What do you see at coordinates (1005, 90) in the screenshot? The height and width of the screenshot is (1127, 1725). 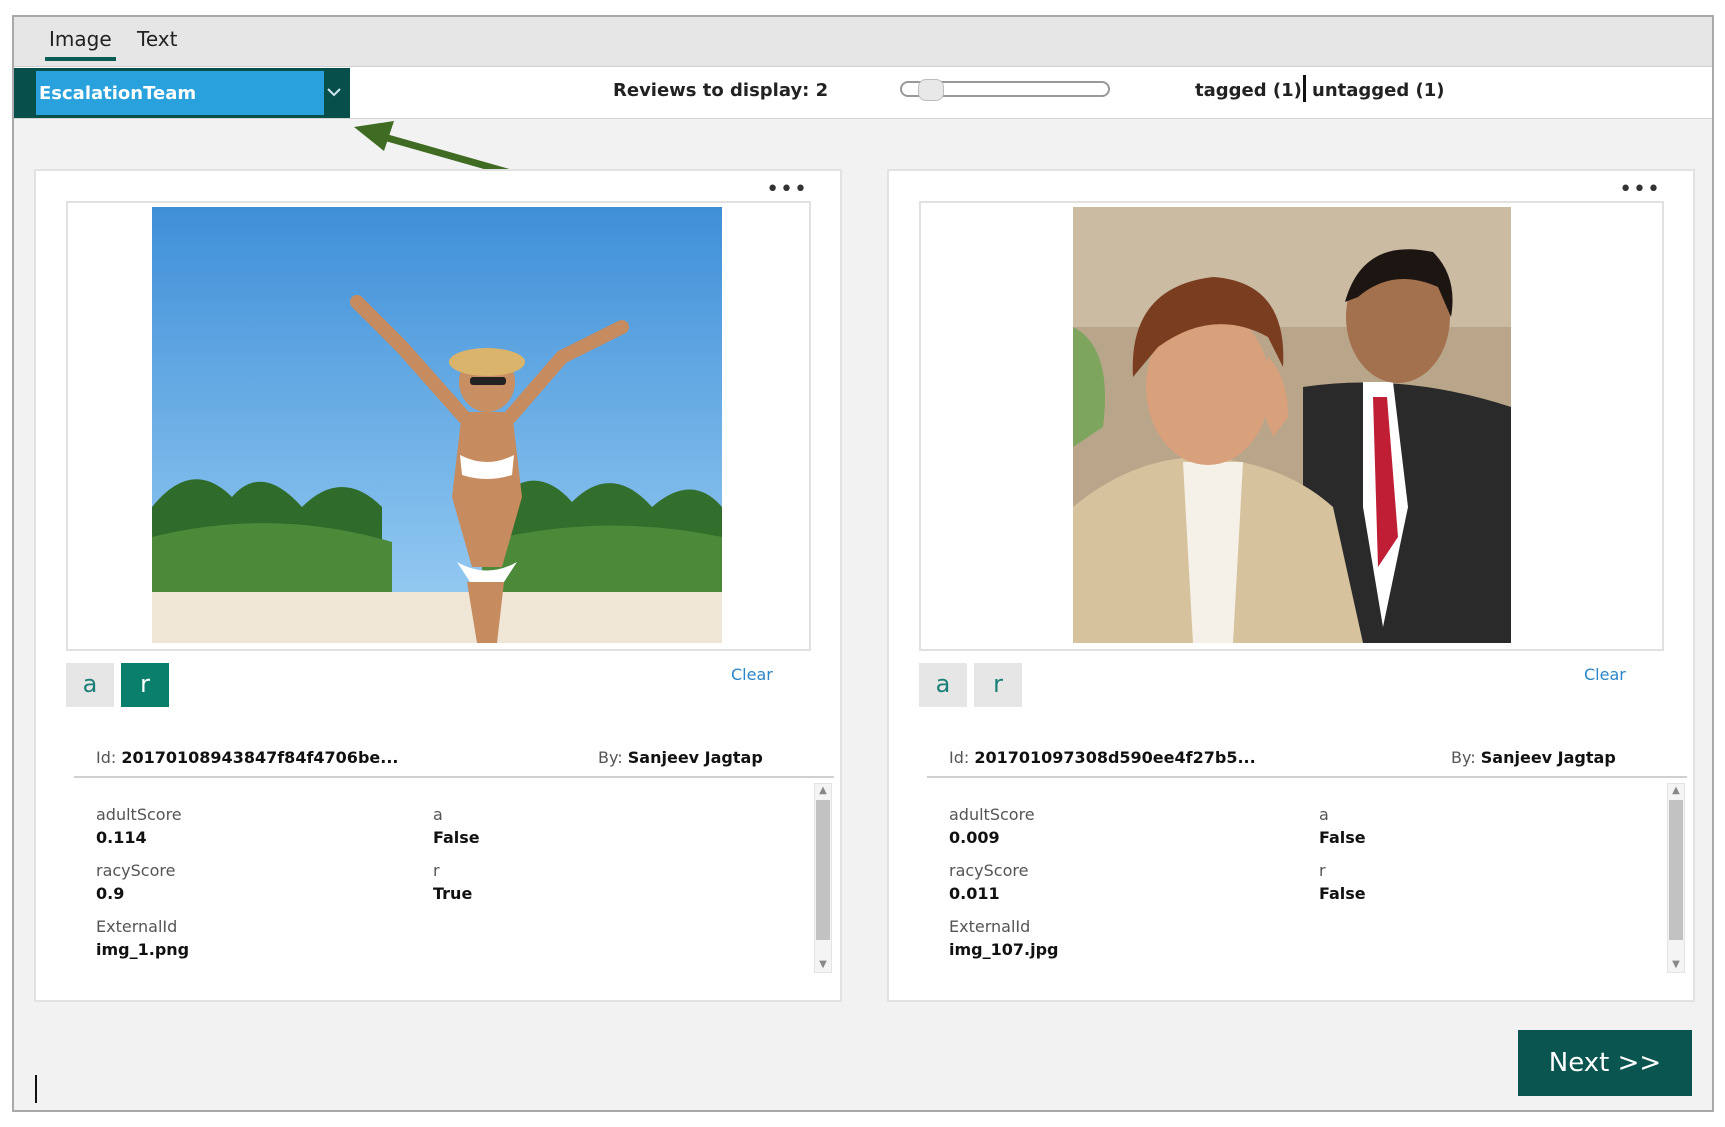 I see `reviews-slider` at bounding box center [1005, 90].